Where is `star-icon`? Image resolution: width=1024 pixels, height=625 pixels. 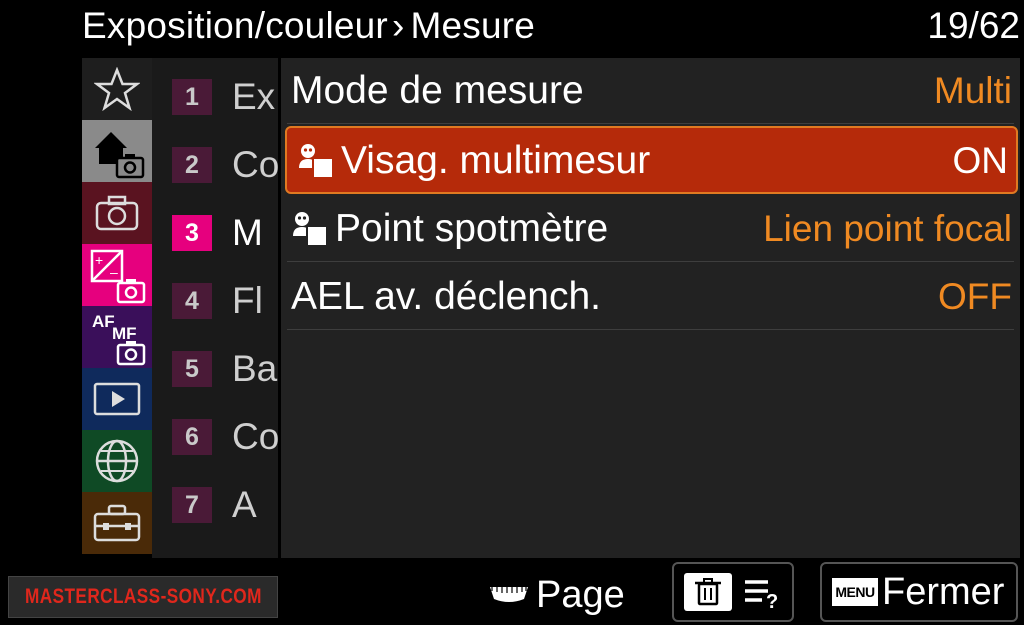 star-icon is located at coordinates (117, 89).